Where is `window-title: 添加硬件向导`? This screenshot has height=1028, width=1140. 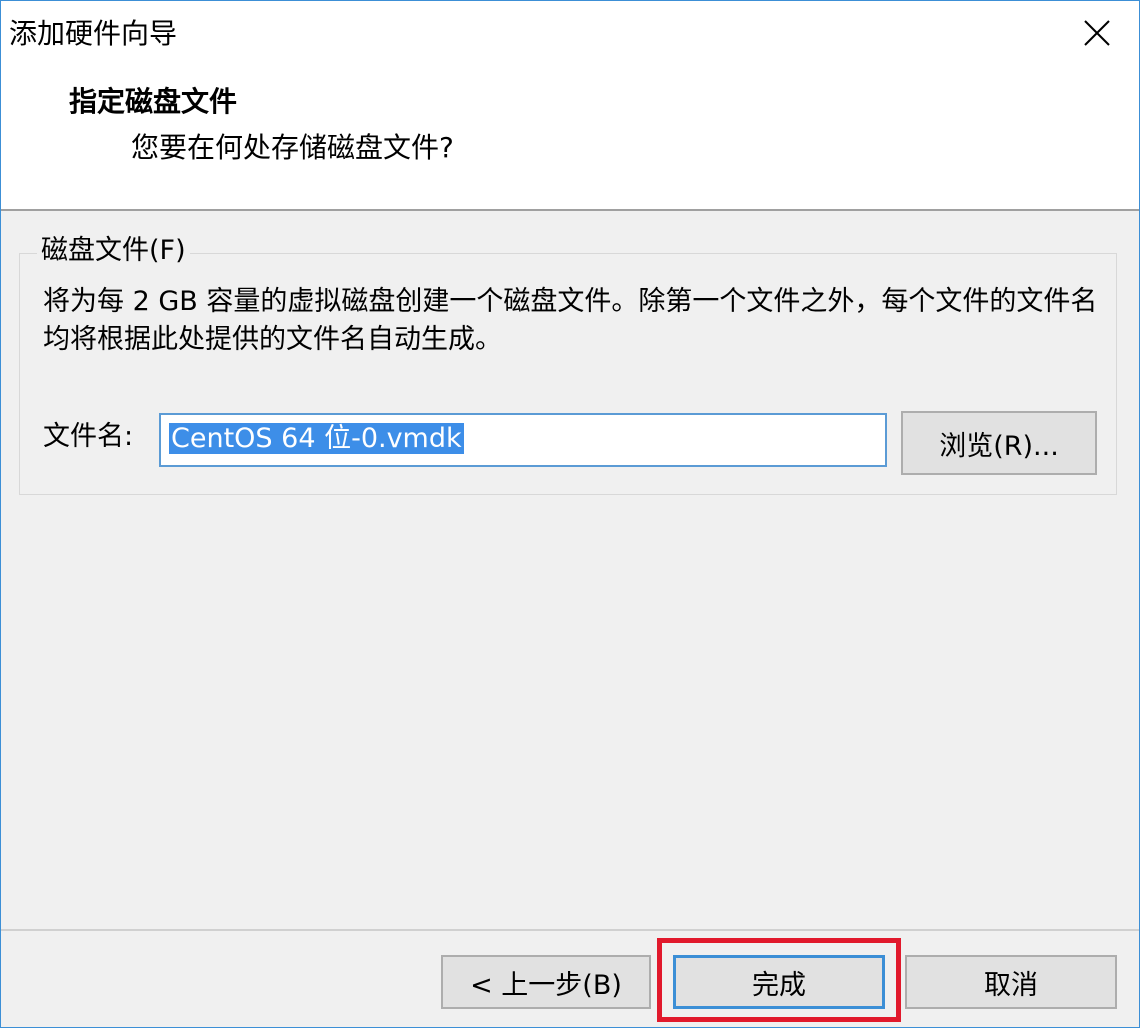
window-title: 添加硬件向导 is located at coordinates (93, 33).